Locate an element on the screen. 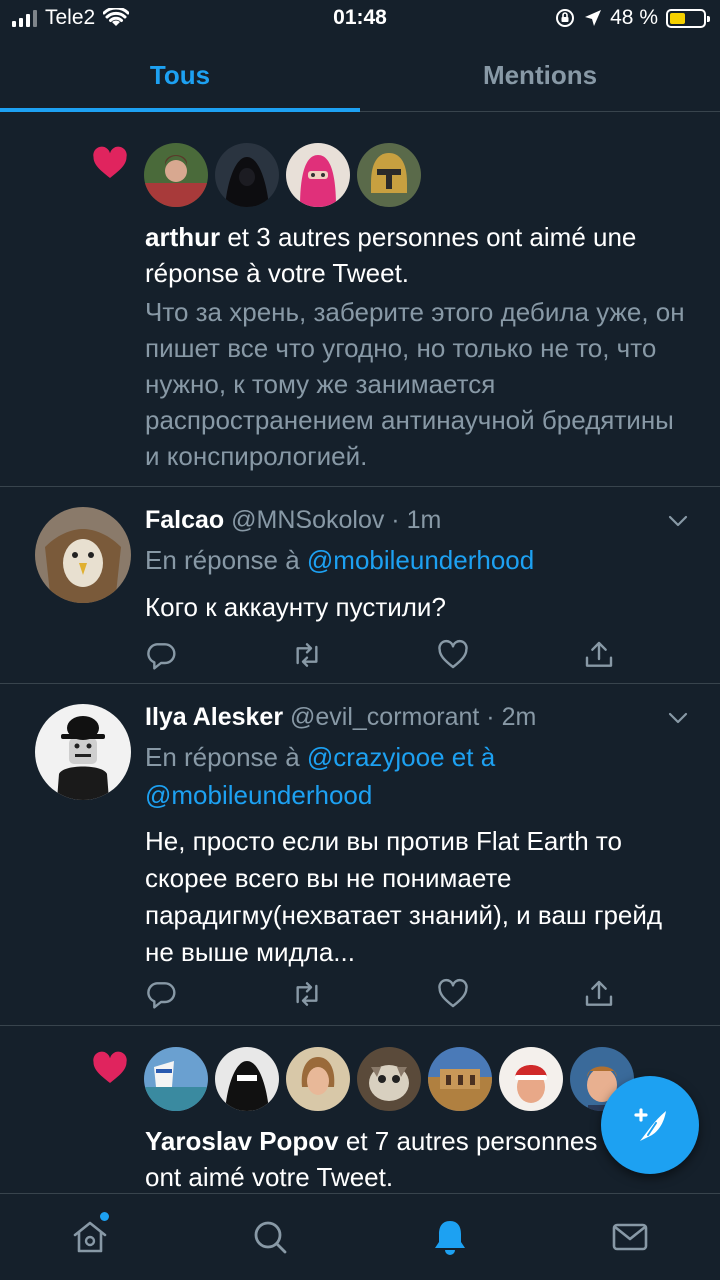  notification-tabs: Tous Mentions is located at coordinates (360, 76).